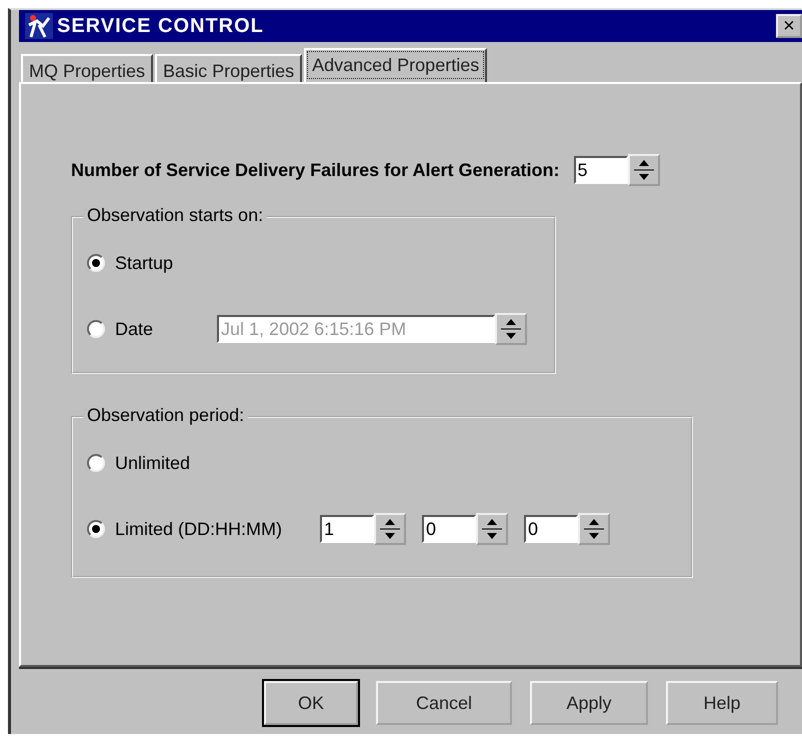 The image size is (802, 742). What do you see at coordinates (722, 703) in the screenshot?
I see `dialog-button: Help` at bounding box center [722, 703].